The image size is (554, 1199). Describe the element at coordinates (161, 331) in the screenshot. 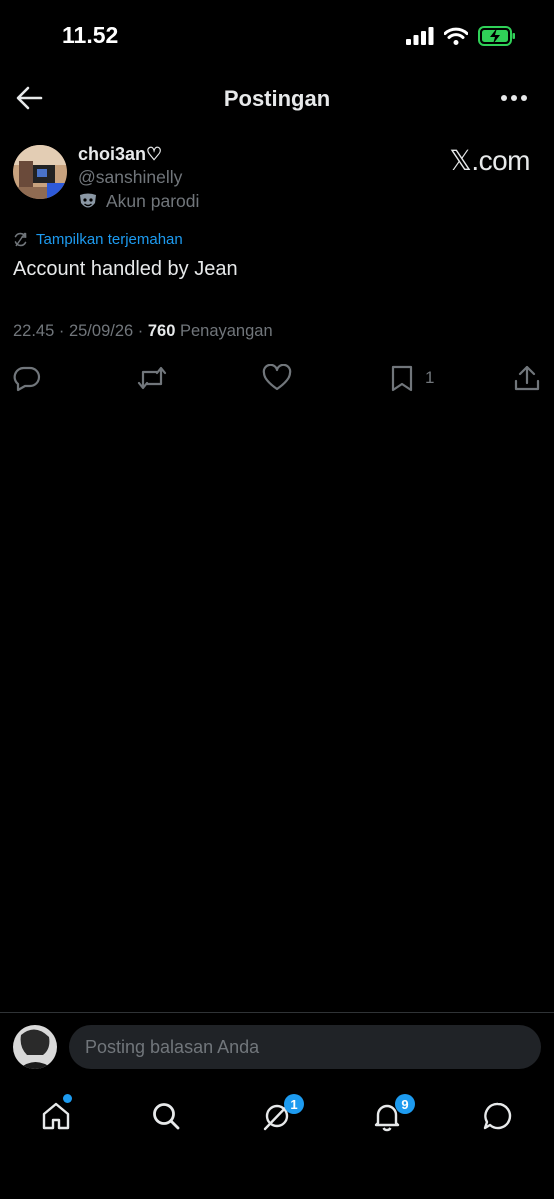

I see `views-count: 760` at that location.